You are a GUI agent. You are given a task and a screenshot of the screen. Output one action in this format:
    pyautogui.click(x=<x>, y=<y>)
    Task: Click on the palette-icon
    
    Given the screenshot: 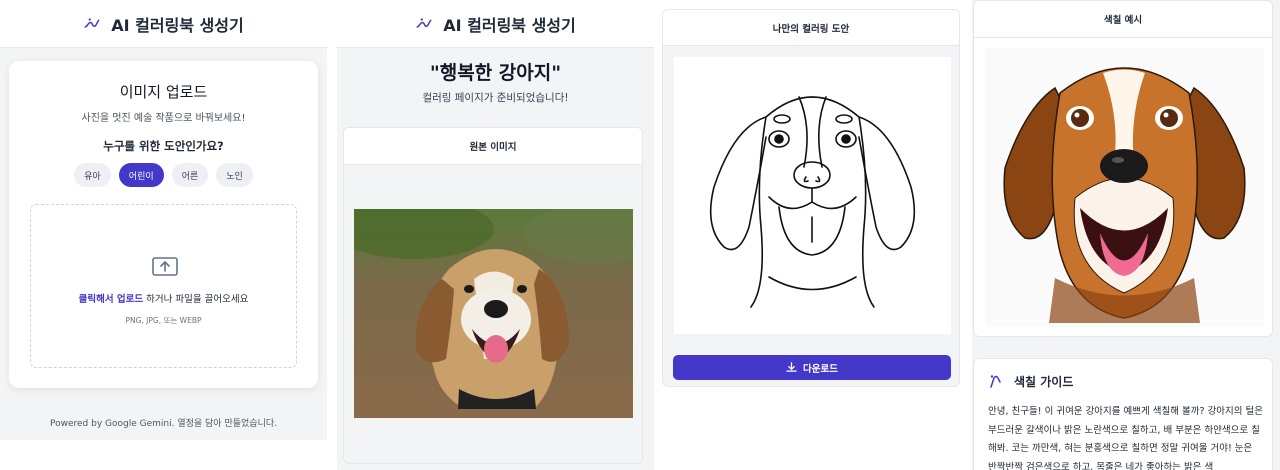 What is the action you would take?
    pyautogui.click(x=995, y=381)
    